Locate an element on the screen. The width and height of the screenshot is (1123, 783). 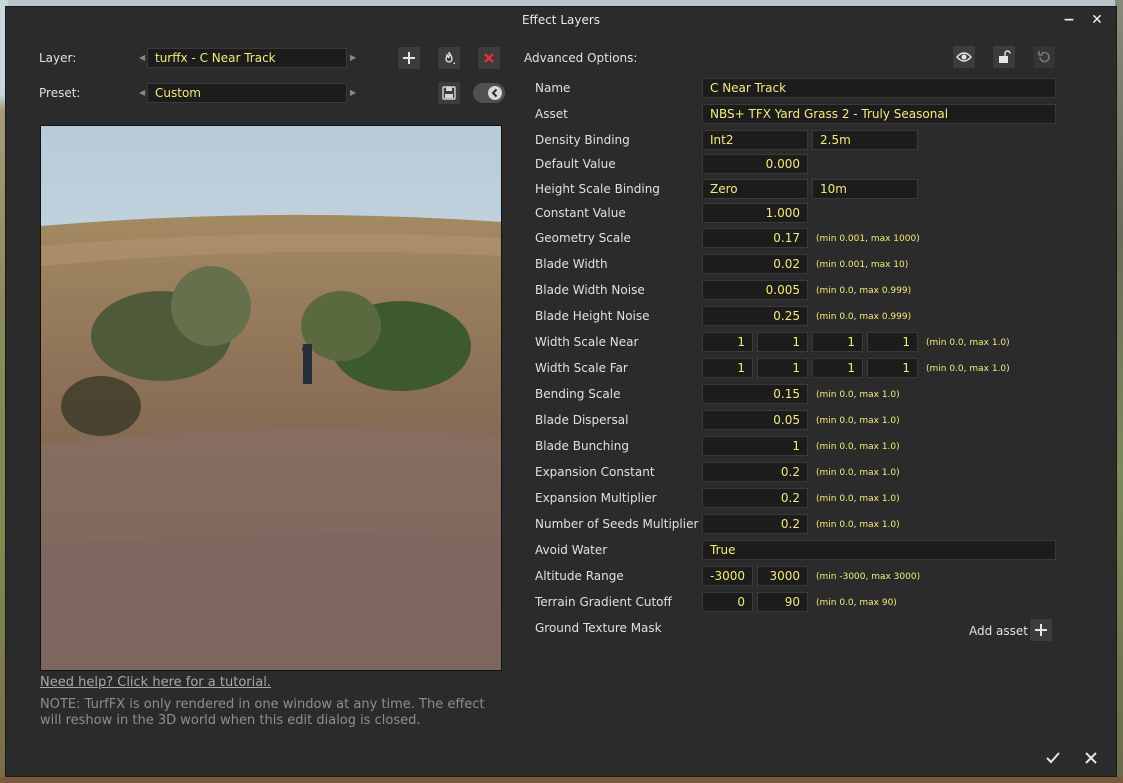
visibility-button is located at coordinates (964, 57).